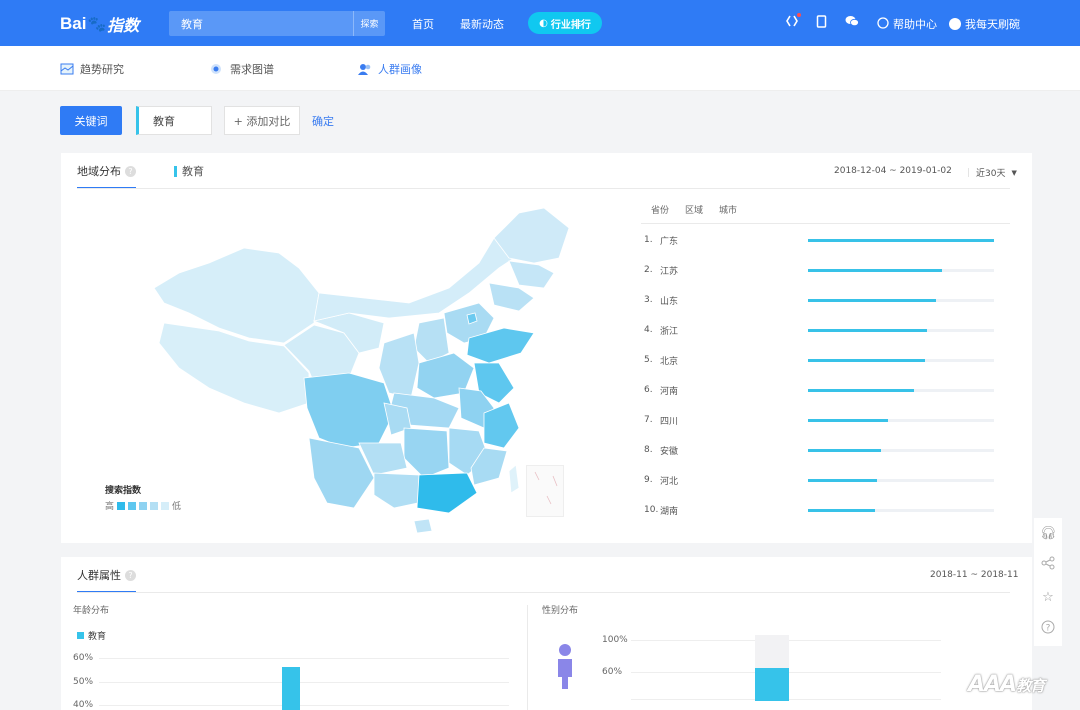  What do you see at coordinates (1048, 533) in the screenshot?
I see `headset-icon: 🎧︎` at bounding box center [1048, 533].